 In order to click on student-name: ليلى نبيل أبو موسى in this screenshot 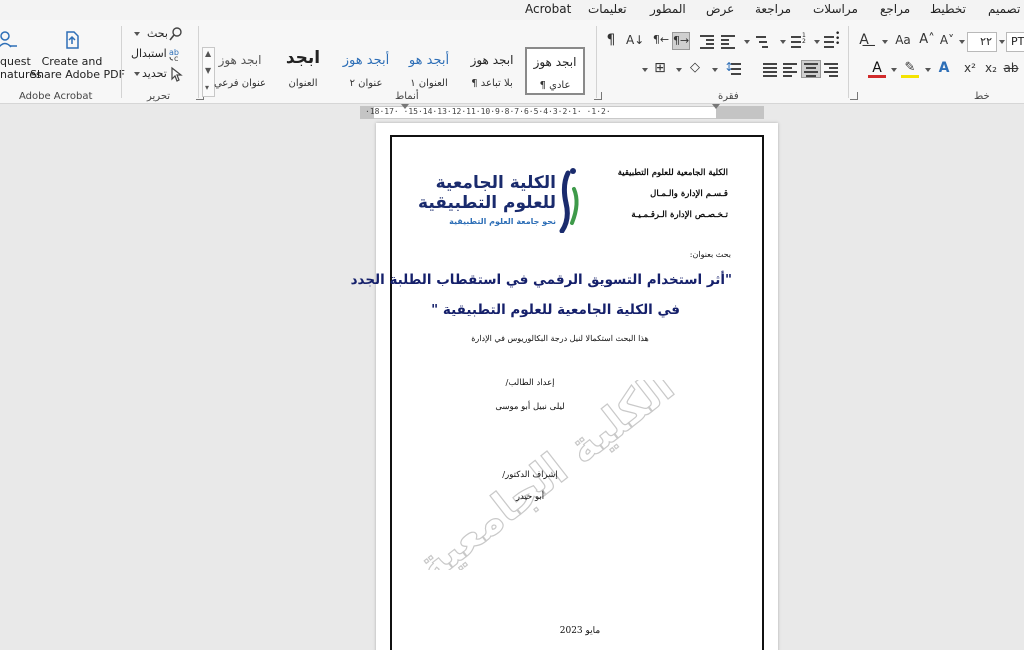, I will do `click(530, 407)`.